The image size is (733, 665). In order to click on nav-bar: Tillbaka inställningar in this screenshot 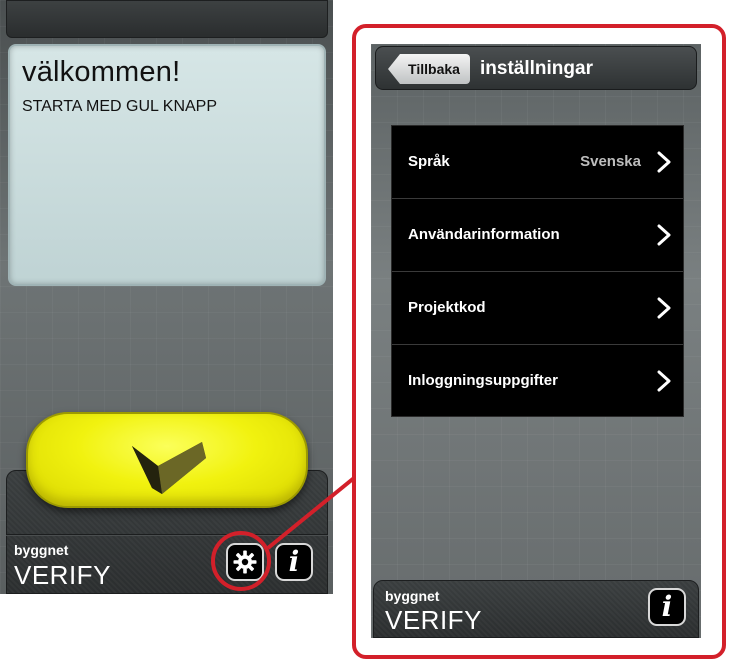, I will do `click(536, 68)`.